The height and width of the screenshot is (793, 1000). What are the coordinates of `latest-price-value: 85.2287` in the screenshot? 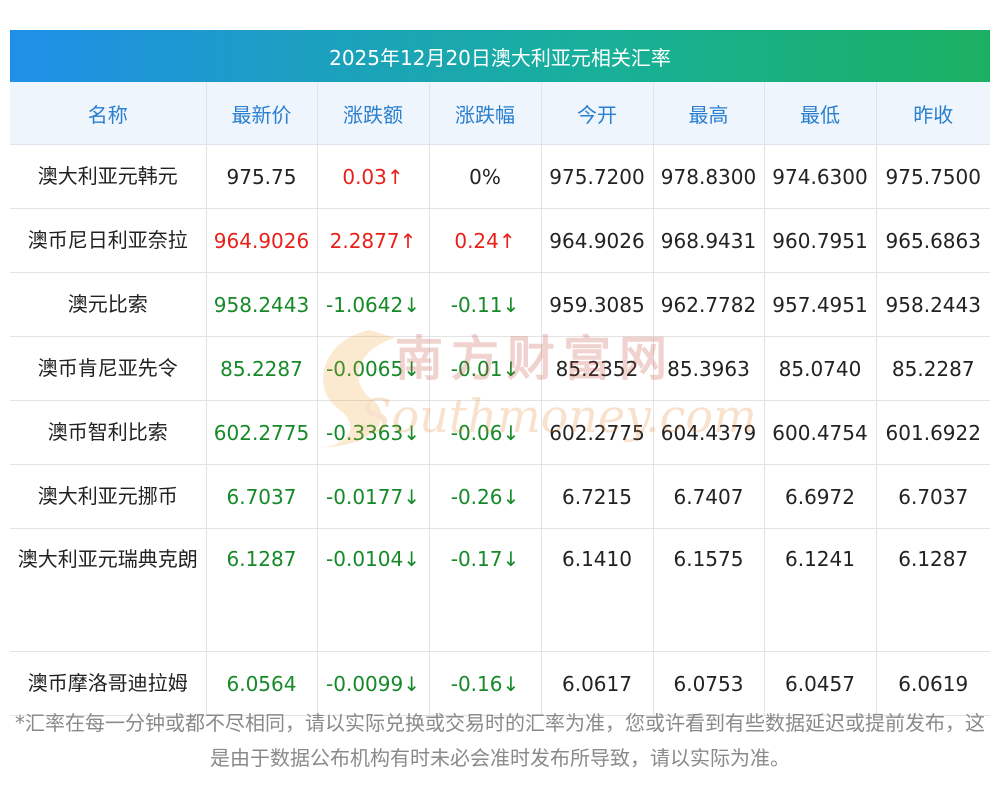 It's located at (261, 368).